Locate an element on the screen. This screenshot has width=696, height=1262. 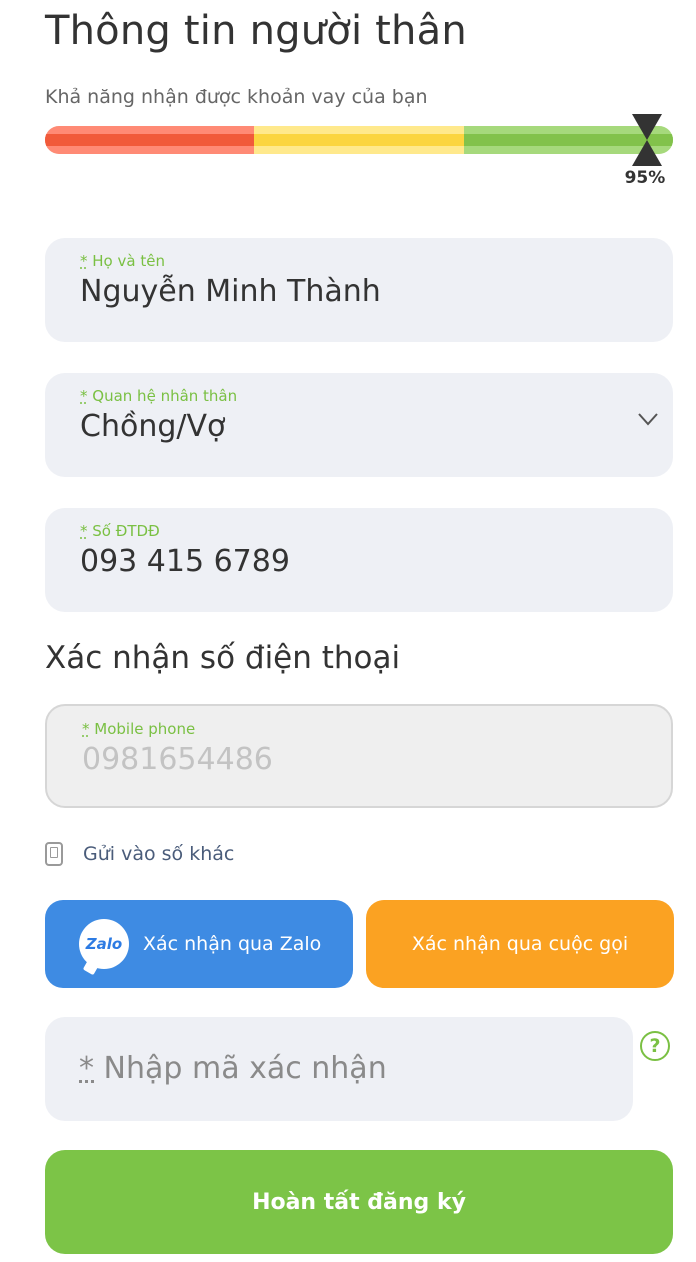
help-icon: ? is located at coordinates (655, 1046).